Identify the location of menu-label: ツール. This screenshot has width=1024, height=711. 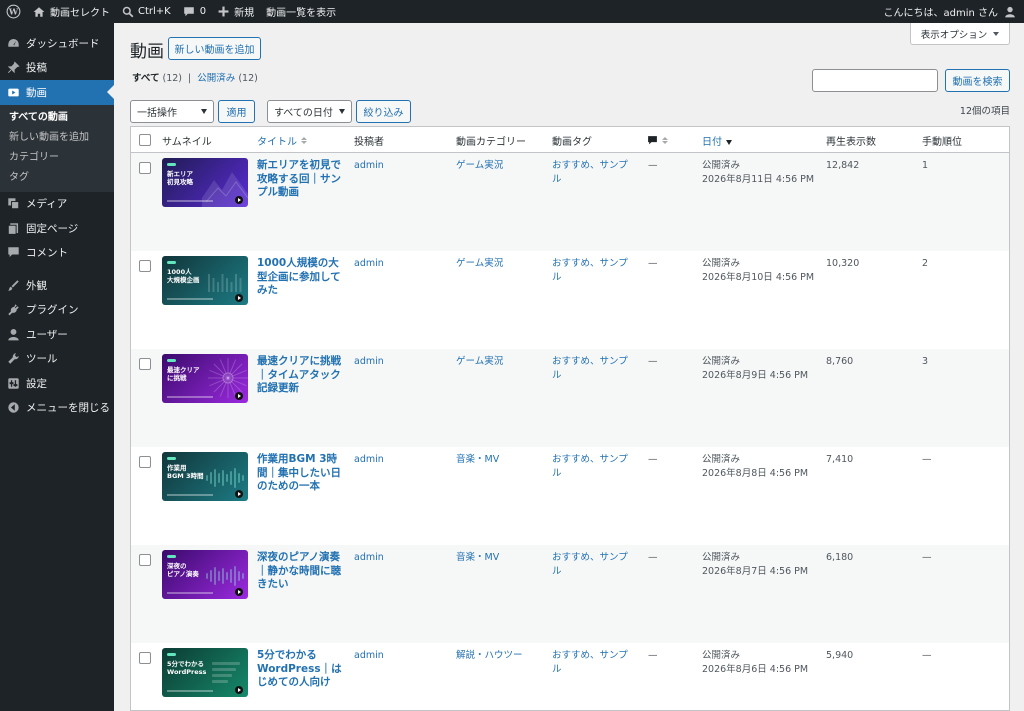
(42, 359).